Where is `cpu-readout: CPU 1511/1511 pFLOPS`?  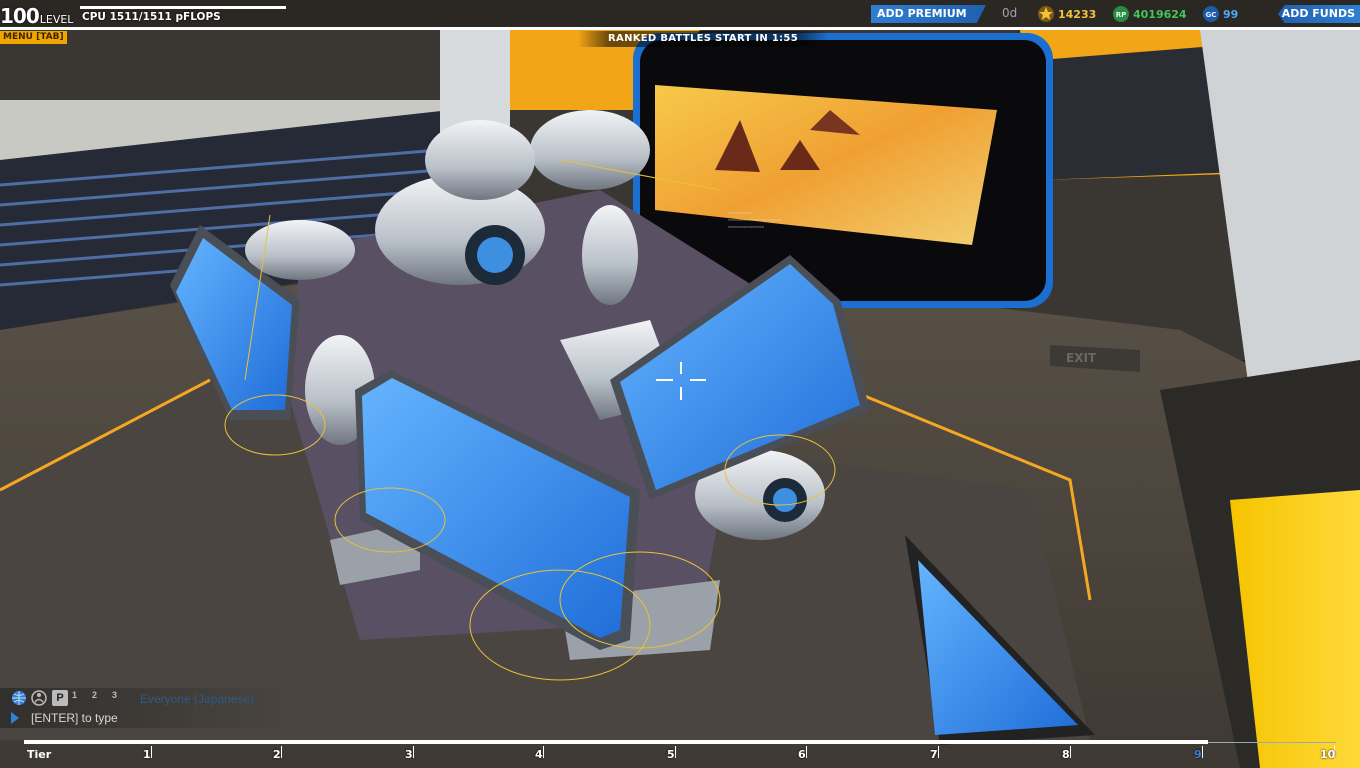 cpu-readout: CPU 1511/1511 pFLOPS is located at coordinates (151, 17).